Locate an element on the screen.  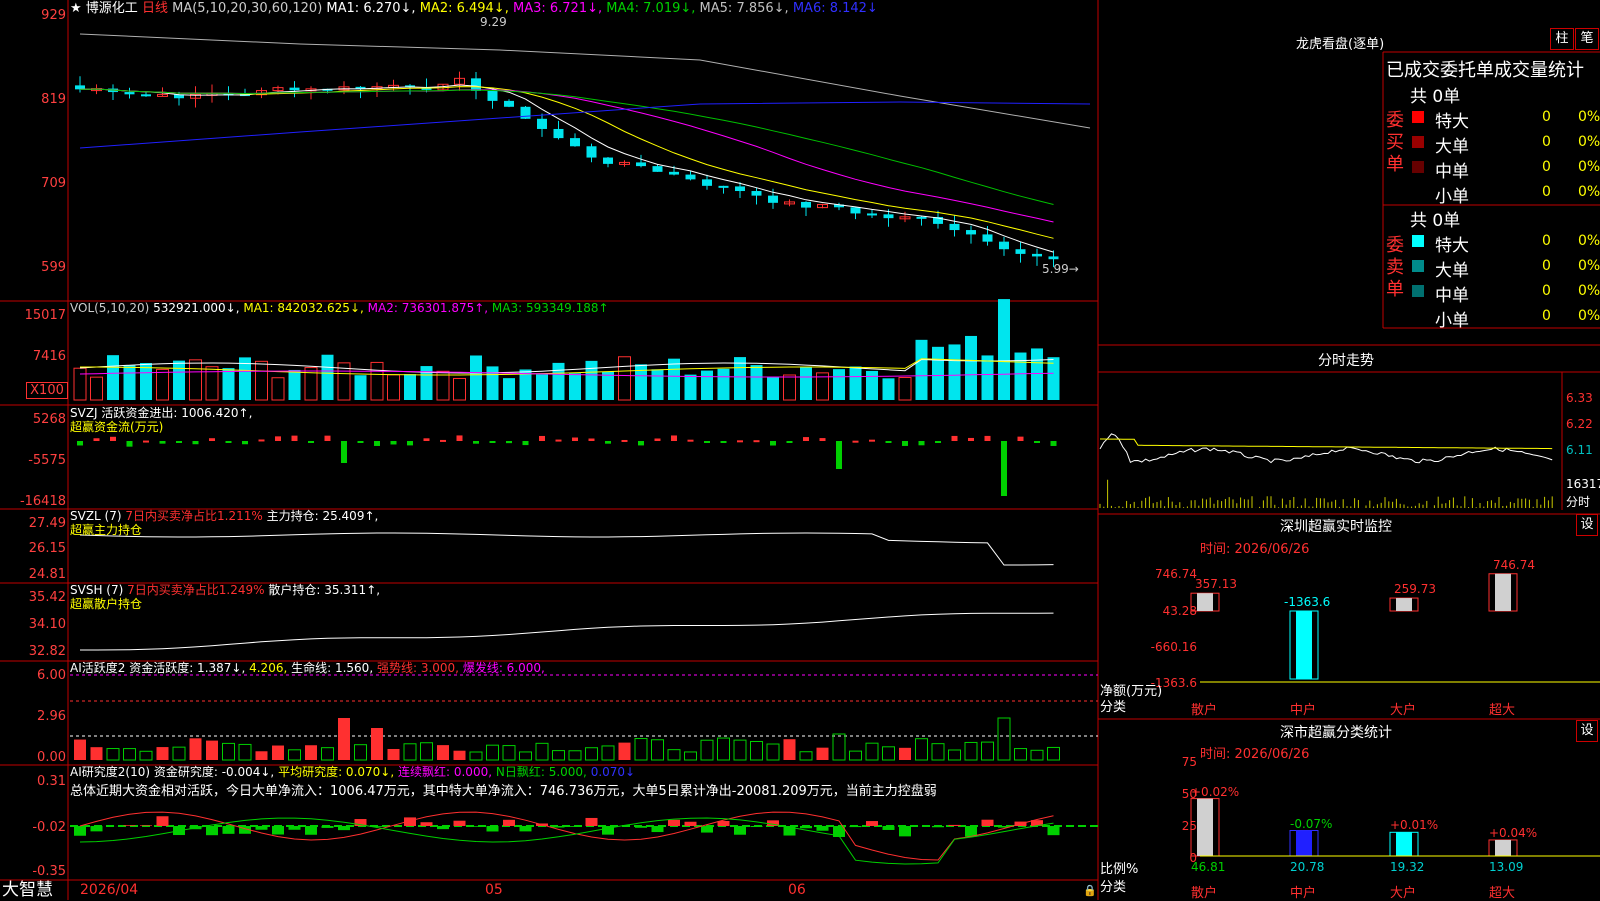
order-size-label: 大单 is located at coordinates (1452, 268).